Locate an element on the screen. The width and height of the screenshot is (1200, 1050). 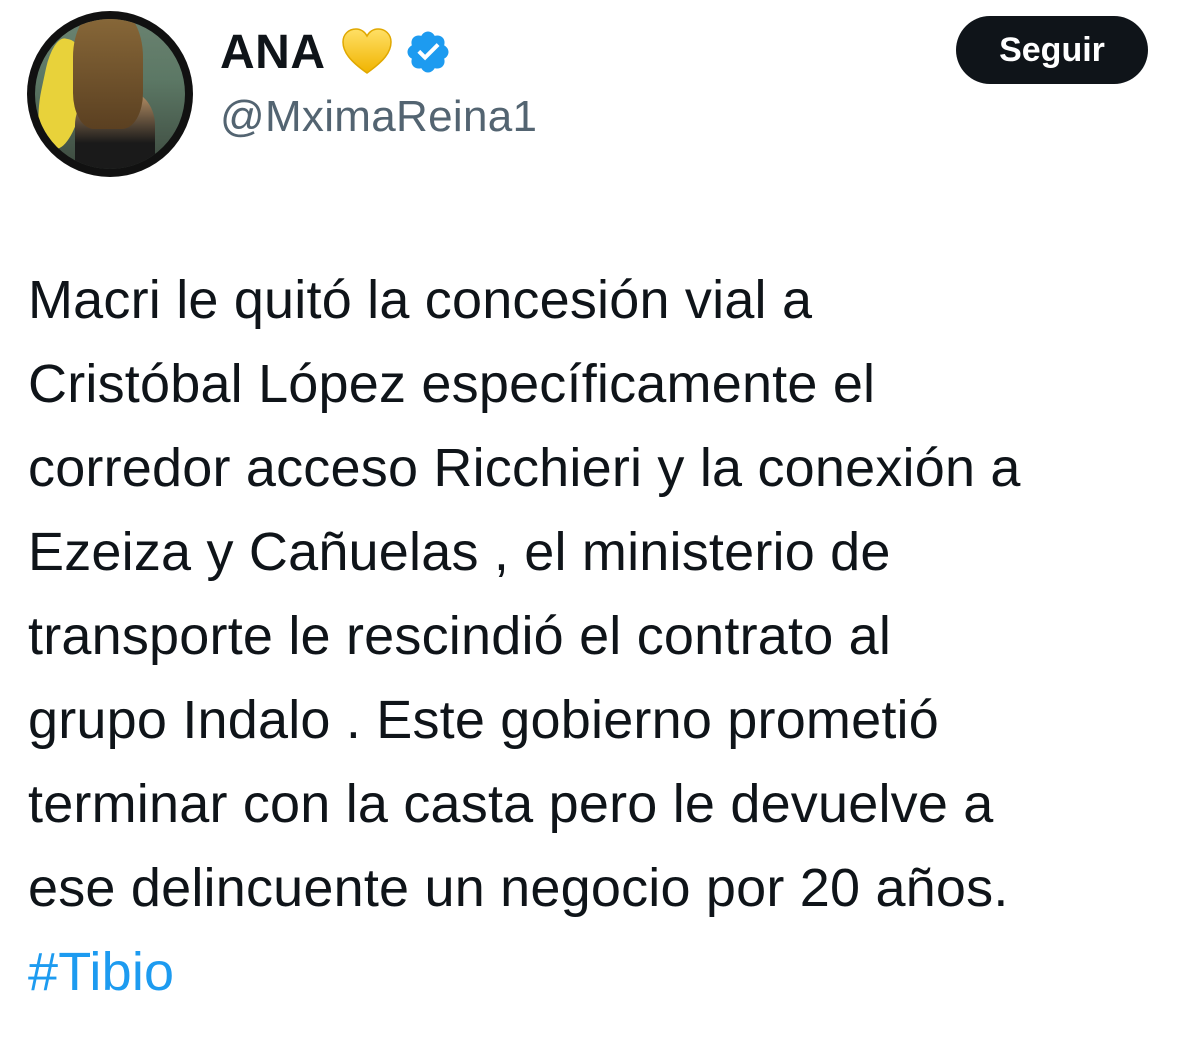
follow-button: Seguir is located at coordinates (1052, 50).